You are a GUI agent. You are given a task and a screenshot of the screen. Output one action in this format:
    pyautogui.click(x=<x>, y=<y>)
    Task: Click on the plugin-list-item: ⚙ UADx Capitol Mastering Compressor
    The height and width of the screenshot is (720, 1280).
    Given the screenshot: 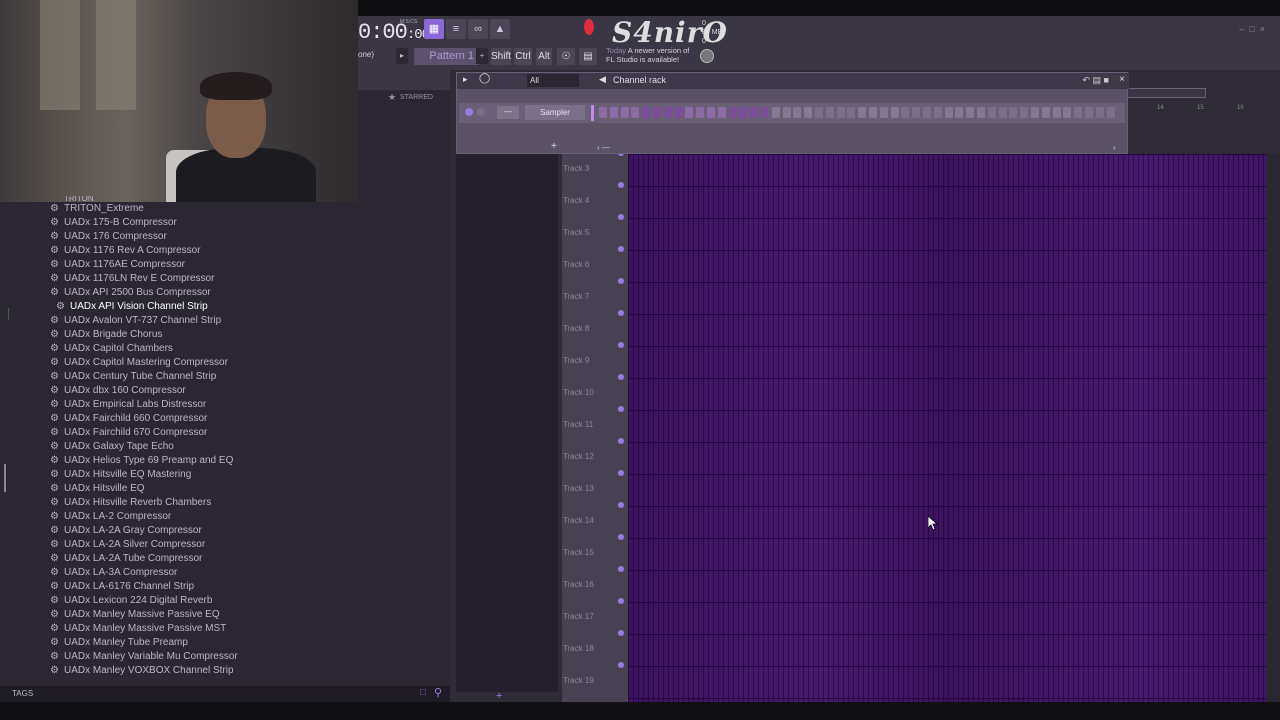 What is the action you would take?
    pyautogui.click(x=198, y=363)
    